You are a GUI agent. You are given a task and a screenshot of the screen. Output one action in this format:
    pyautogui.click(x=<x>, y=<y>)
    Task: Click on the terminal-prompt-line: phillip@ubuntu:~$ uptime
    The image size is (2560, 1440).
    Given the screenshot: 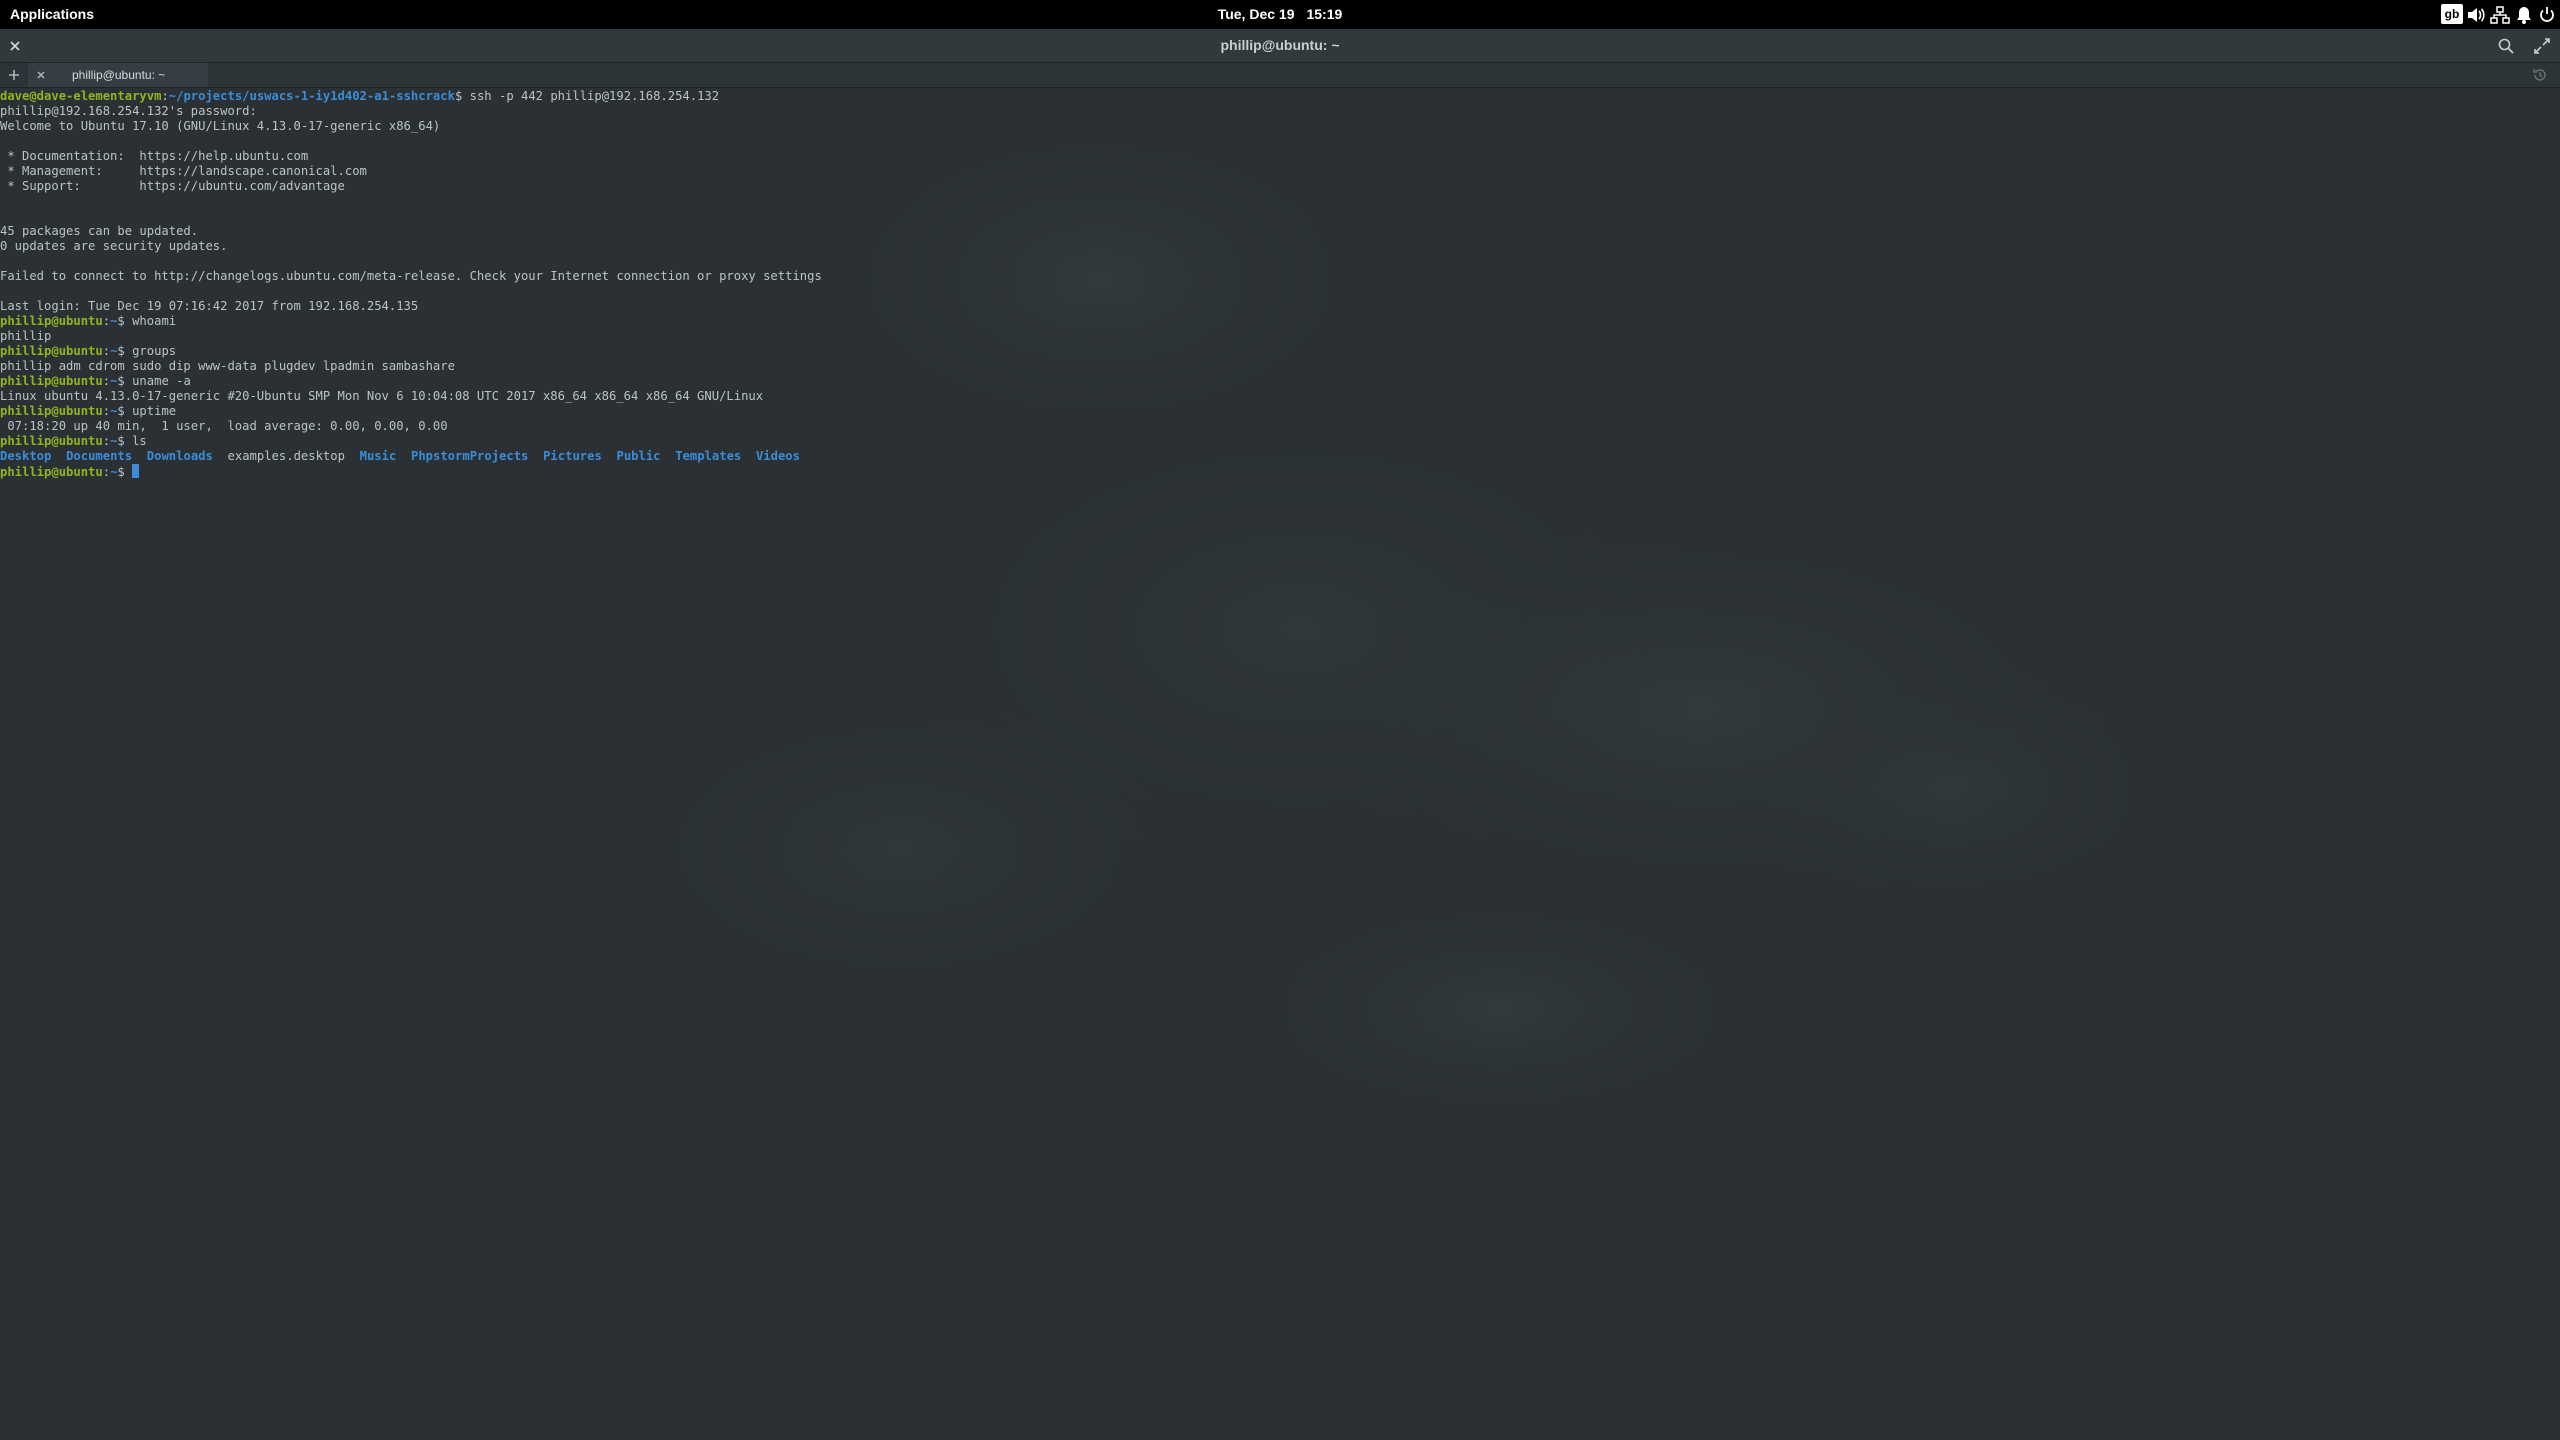 What is the action you would take?
    pyautogui.click(x=88, y=411)
    